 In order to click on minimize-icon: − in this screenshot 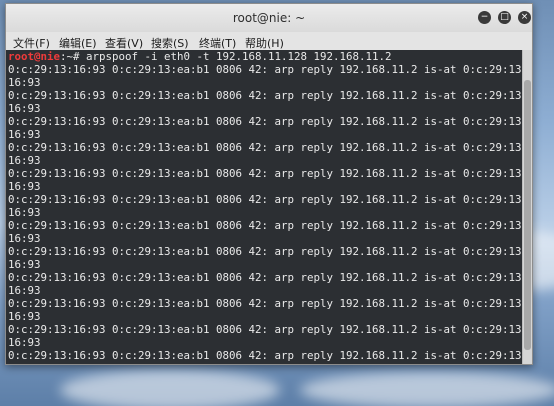, I will do `click(484, 17)`.